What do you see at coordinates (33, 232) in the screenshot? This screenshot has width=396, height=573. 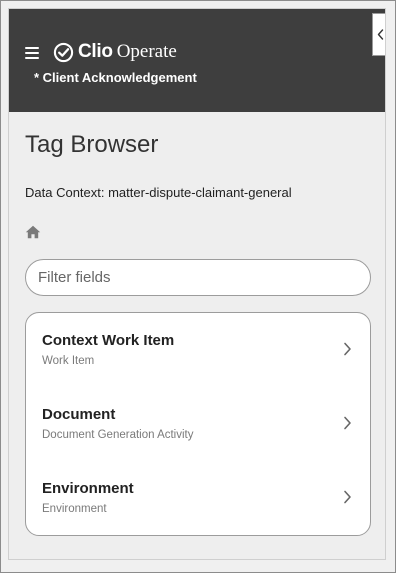 I see `home-icon` at bounding box center [33, 232].